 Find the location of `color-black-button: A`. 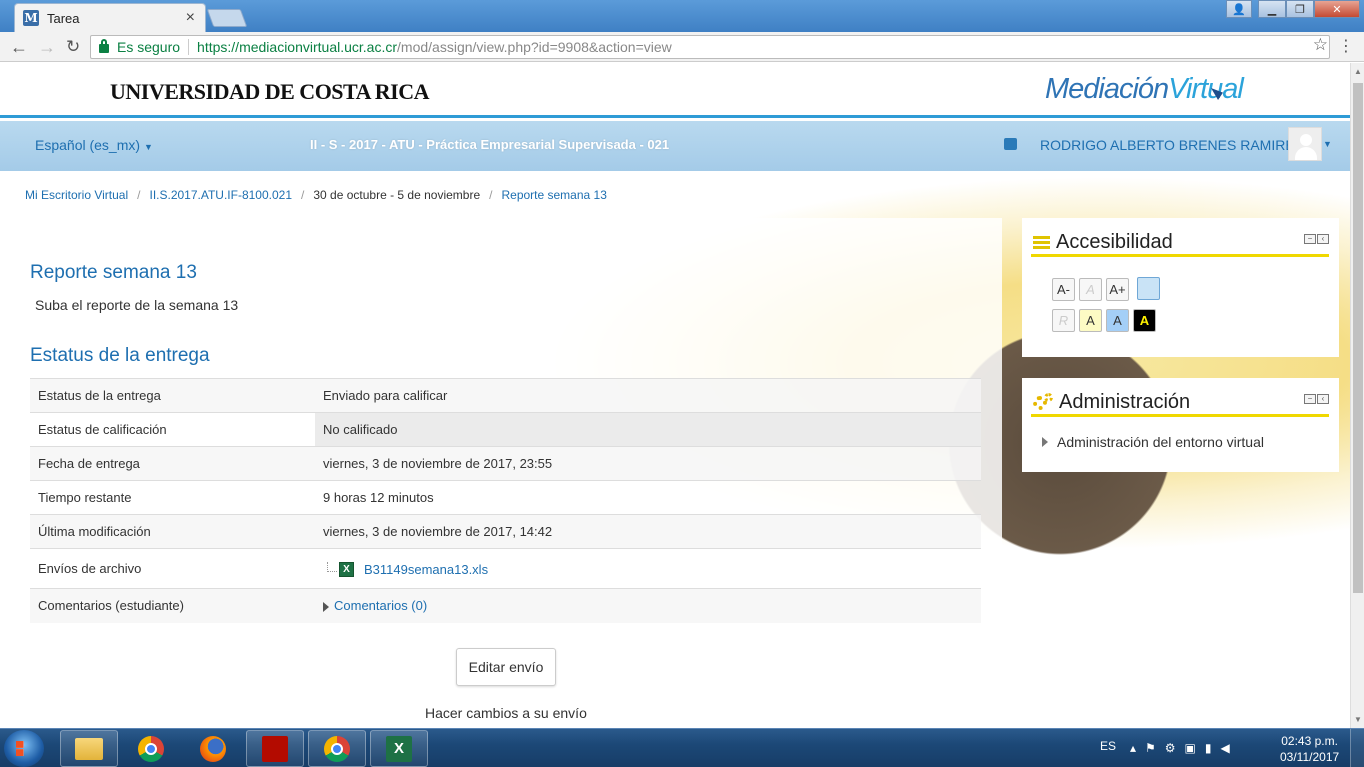

color-black-button: A is located at coordinates (1144, 320).